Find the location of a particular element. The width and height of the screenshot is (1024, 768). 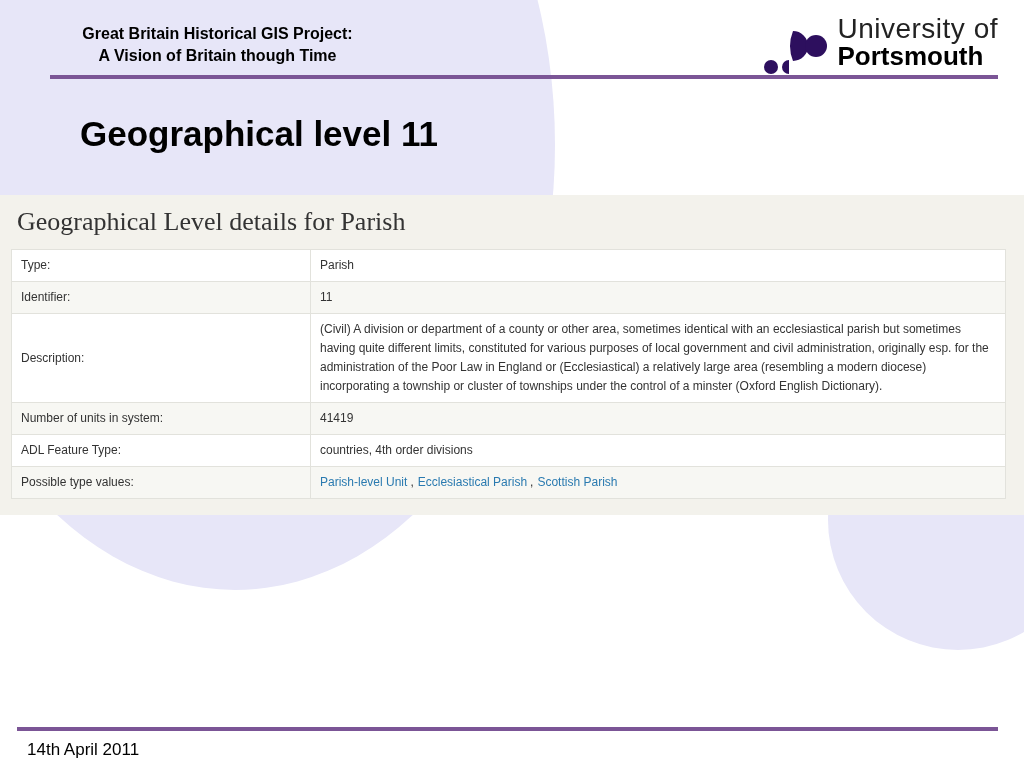

table-cell: Identifier: is located at coordinates (161, 297).